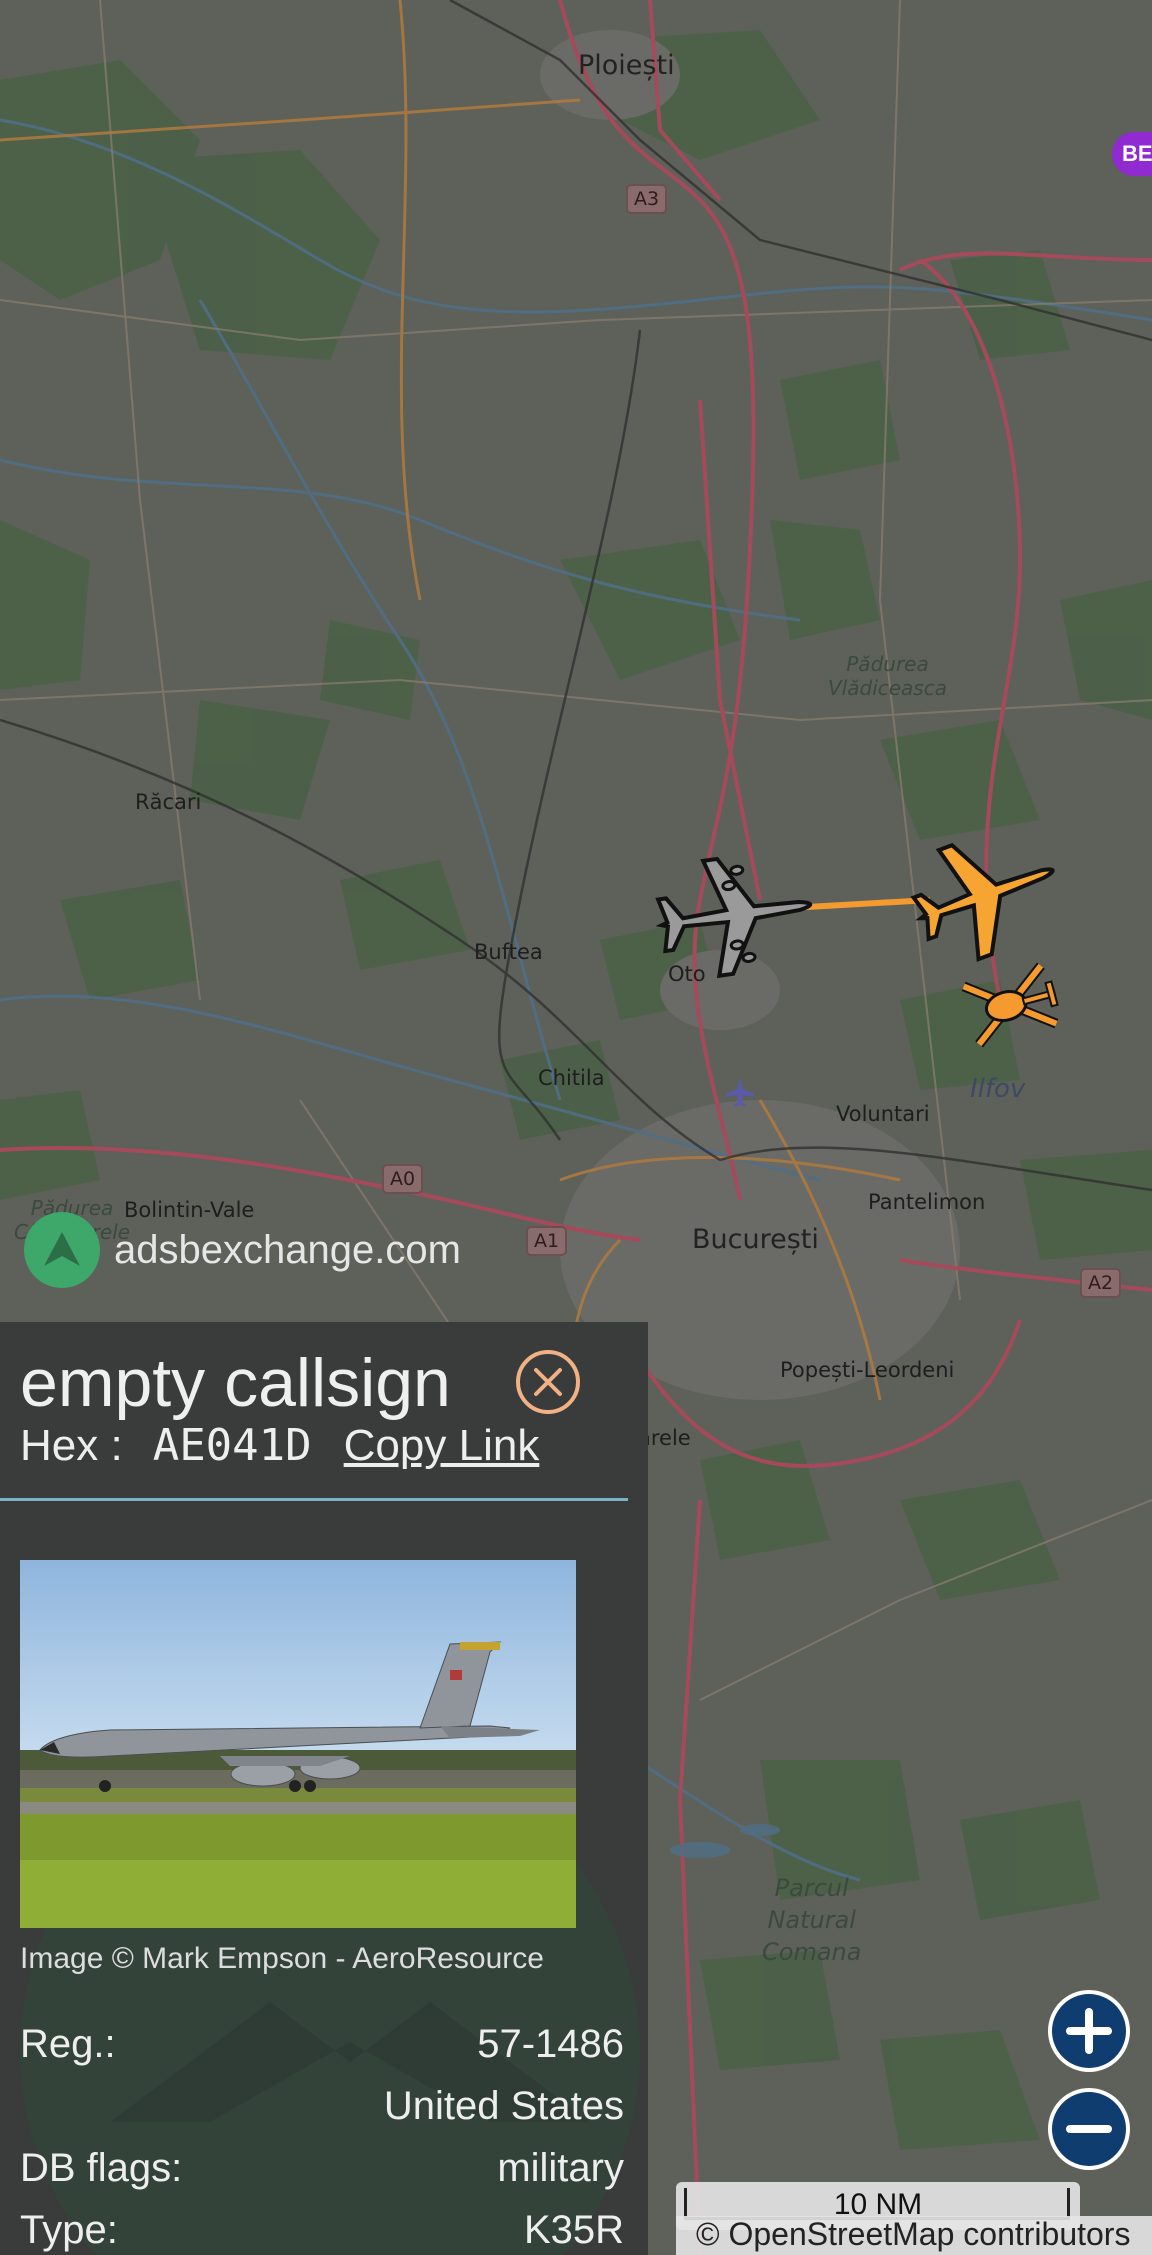 Image resolution: width=1152 pixels, height=2255 pixels. What do you see at coordinates (282, 1959) in the screenshot?
I see `photo-credit: Image © Mark Empson - AeroResource` at bounding box center [282, 1959].